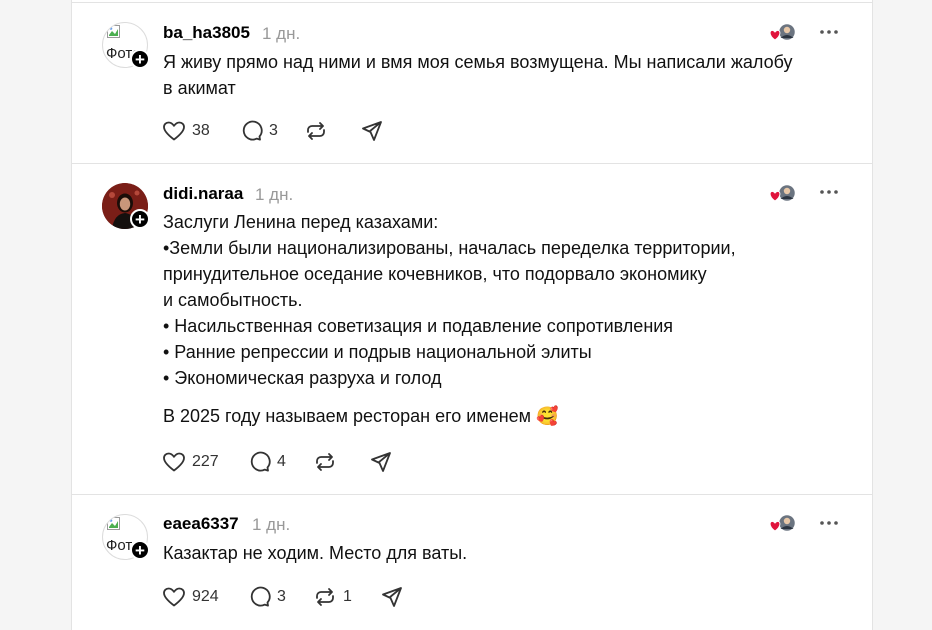  Describe the element at coordinates (347, 596) in the screenshot. I see `repost-count: 1` at that location.